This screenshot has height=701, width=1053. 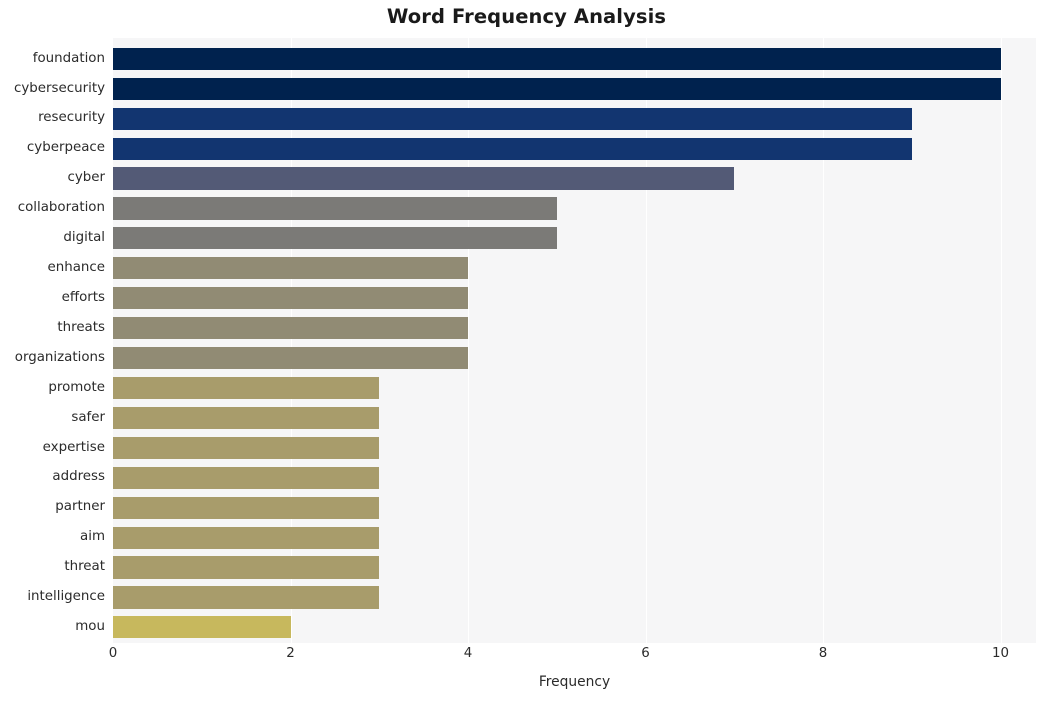 I want to click on bar-enhance, so click(x=290, y=268).